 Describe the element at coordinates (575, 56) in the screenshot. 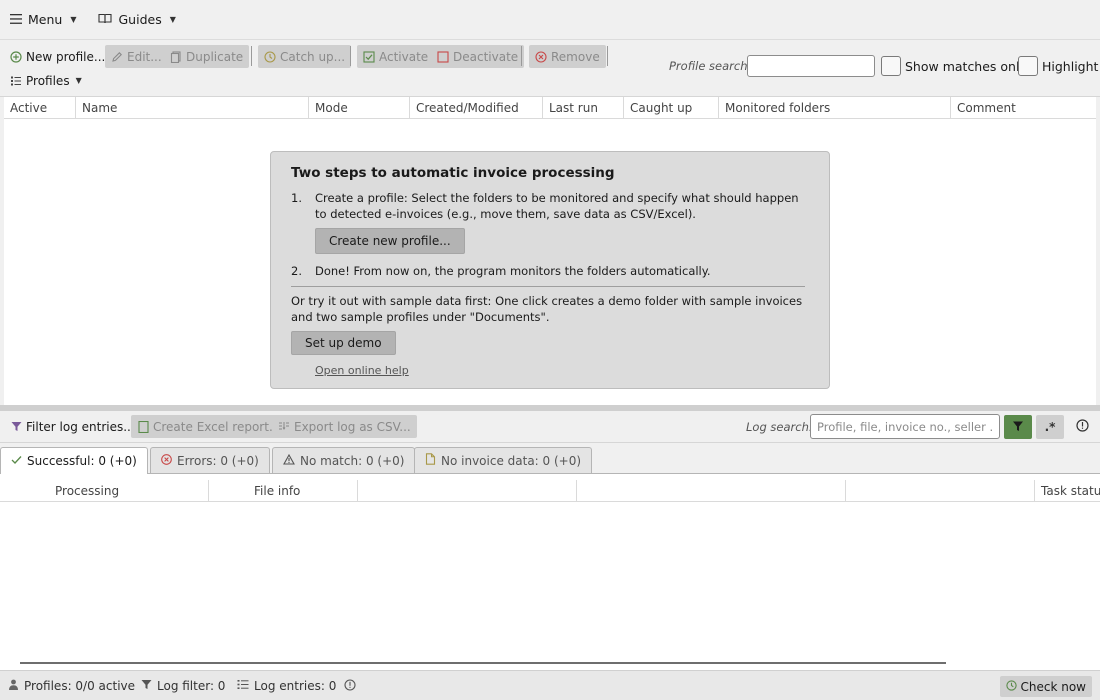

I see `remove-label: Remove` at that location.